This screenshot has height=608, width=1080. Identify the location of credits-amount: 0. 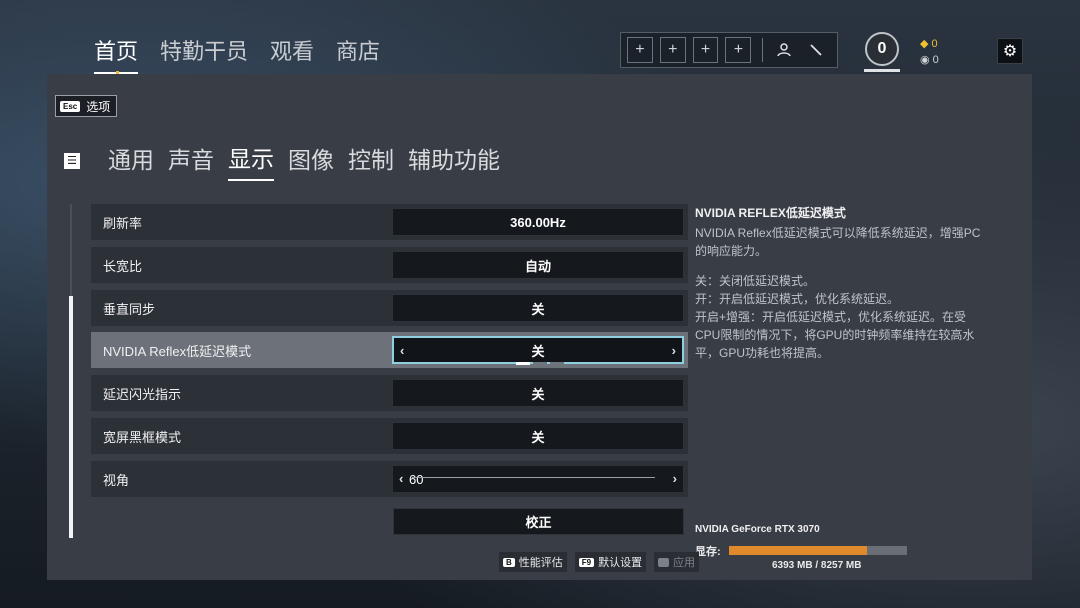
(935, 60).